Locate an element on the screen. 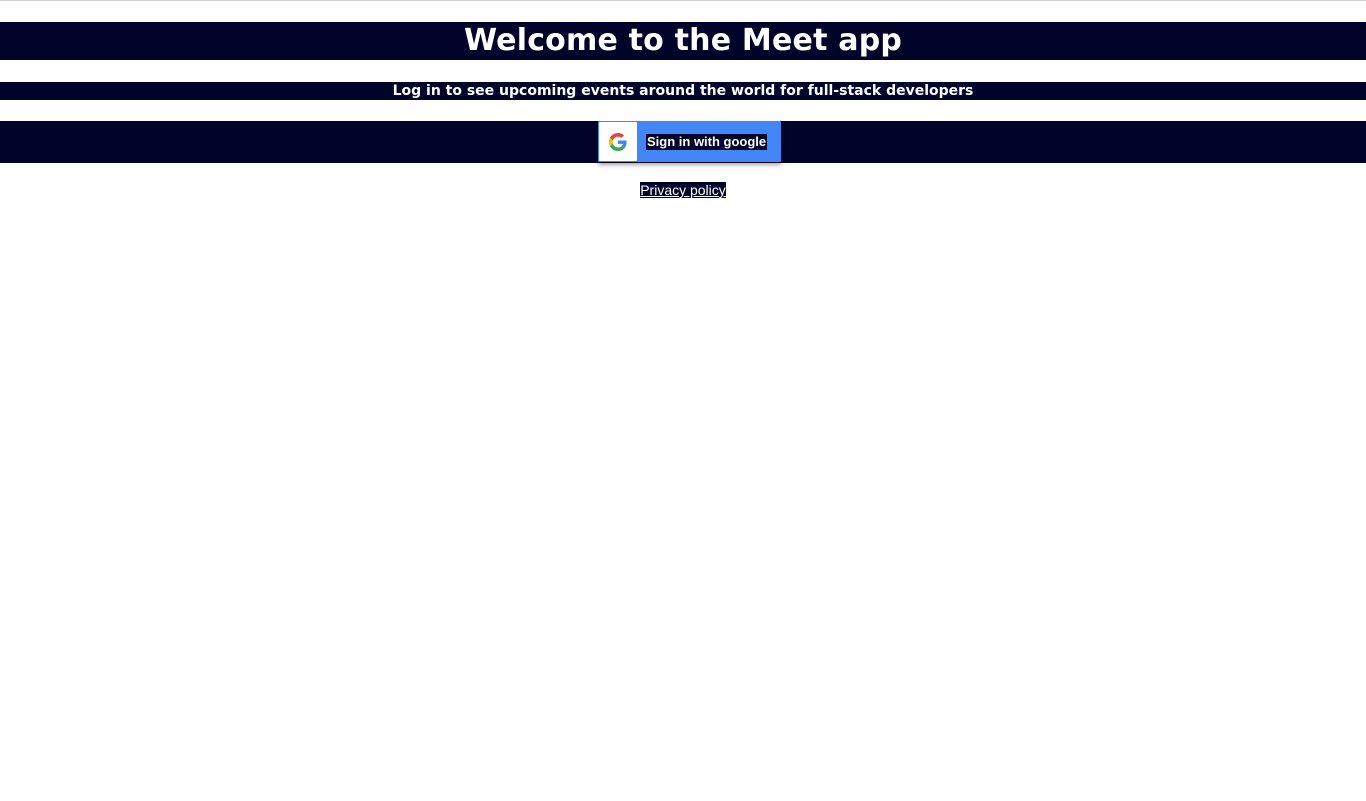 This screenshot has height=801, width=1366. google-icon-wrapper is located at coordinates (618, 141).